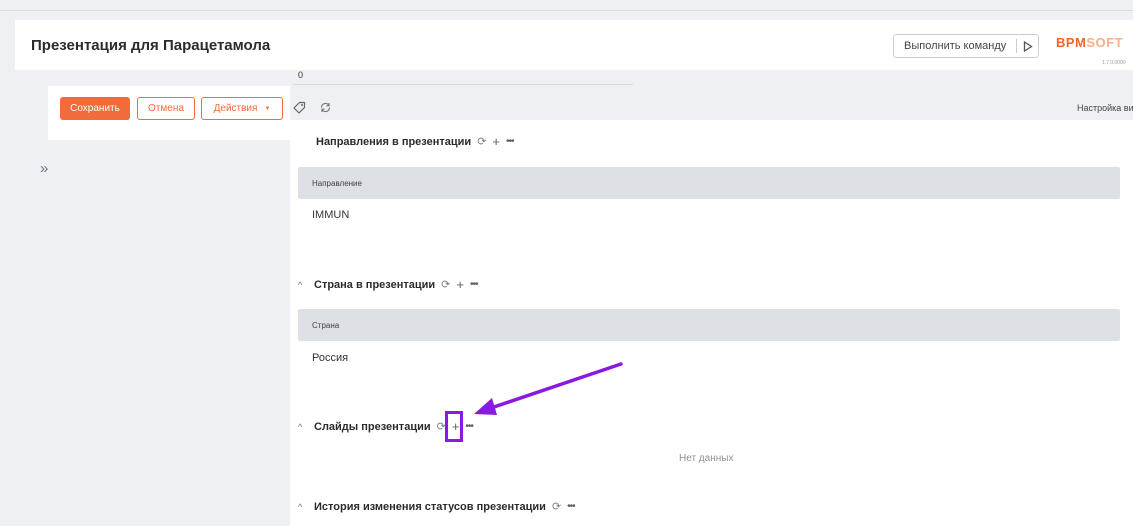  Describe the element at coordinates (394, 141) in the screenshot. I see `section-title-directions: Направления в презентации` at that location.